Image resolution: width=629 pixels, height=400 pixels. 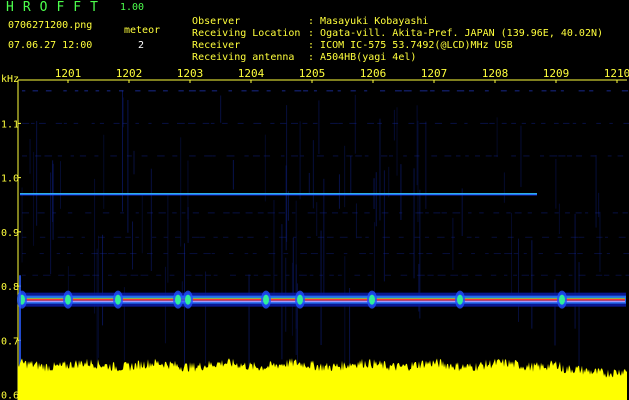 I want to click on x-tick-label: 1203, so click(x=190, y=73).